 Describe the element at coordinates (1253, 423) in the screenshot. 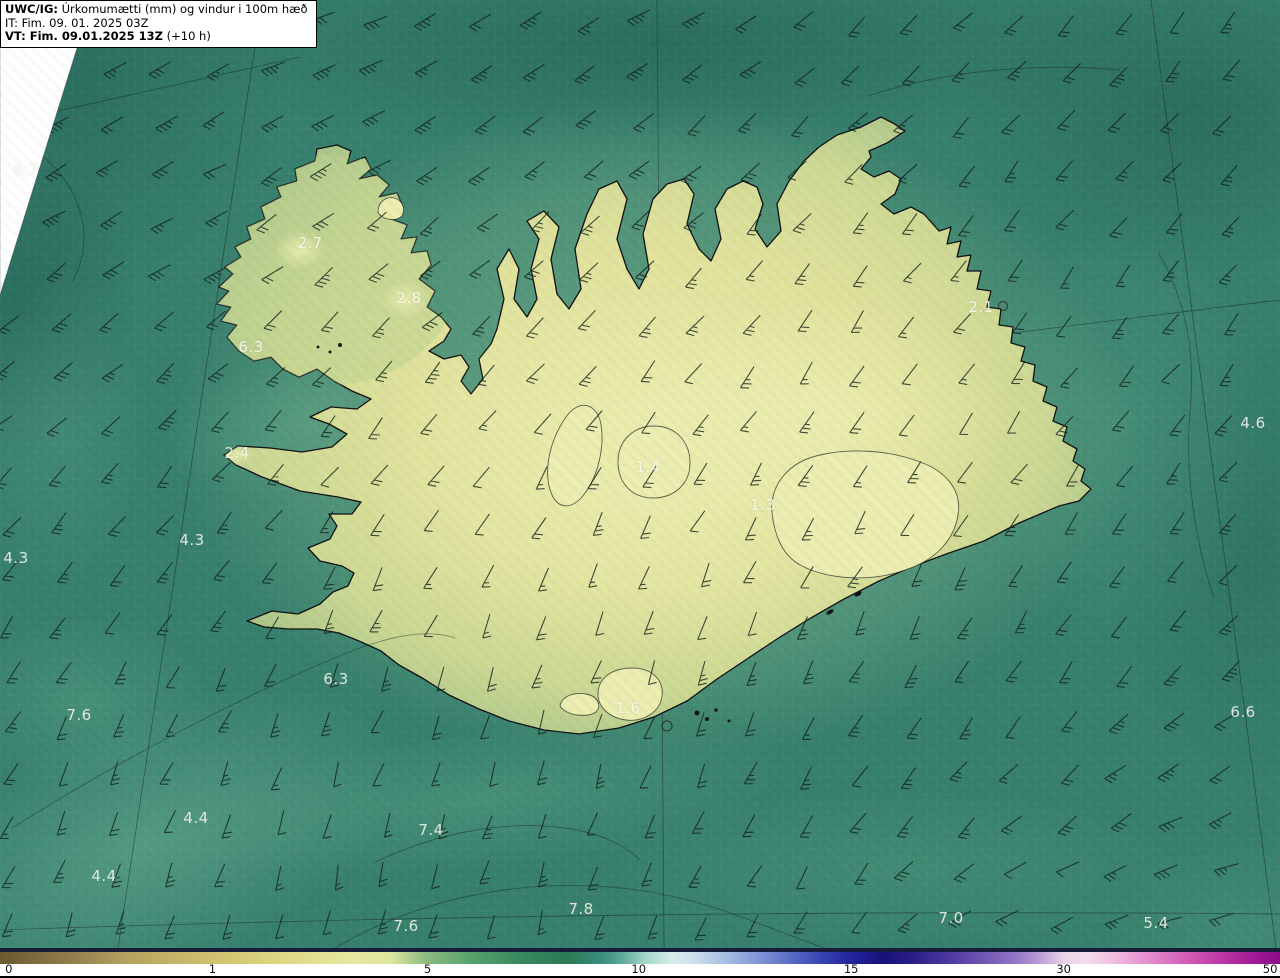

I see `contour-label: 4.6` at that location.